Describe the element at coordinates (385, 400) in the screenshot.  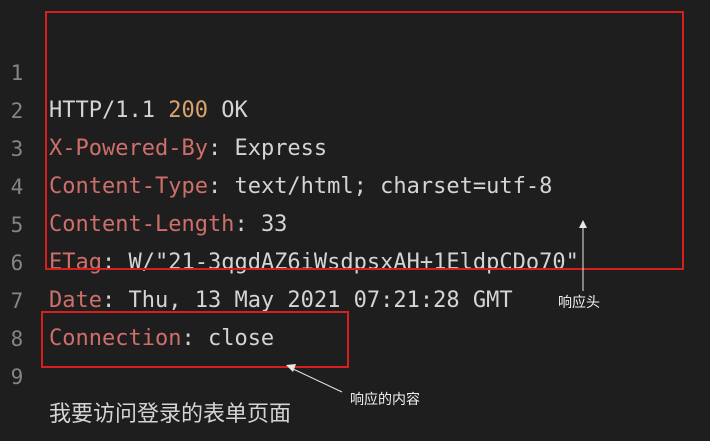
I see `body-annotation-label: 响应的内容` at that location.